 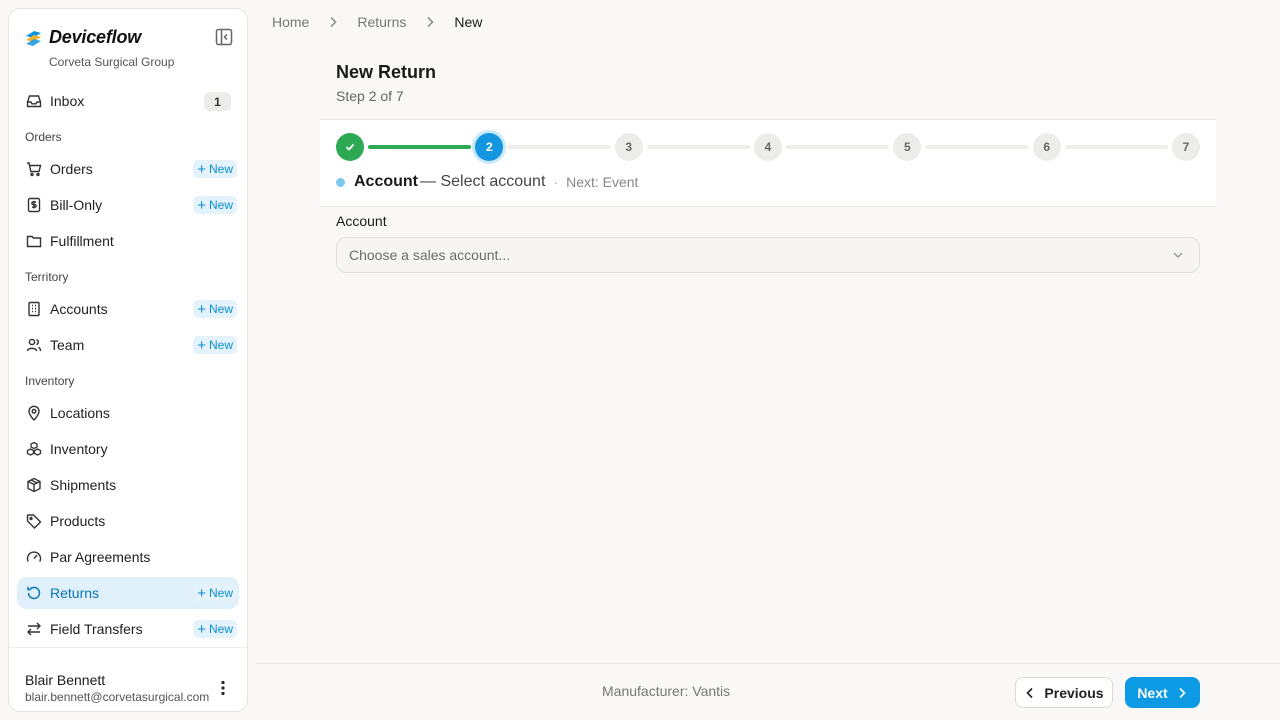 What do you see at coordinates (340, 182) in the screenshot?
I see `current-step-dot` at bounding box center [340, 182].